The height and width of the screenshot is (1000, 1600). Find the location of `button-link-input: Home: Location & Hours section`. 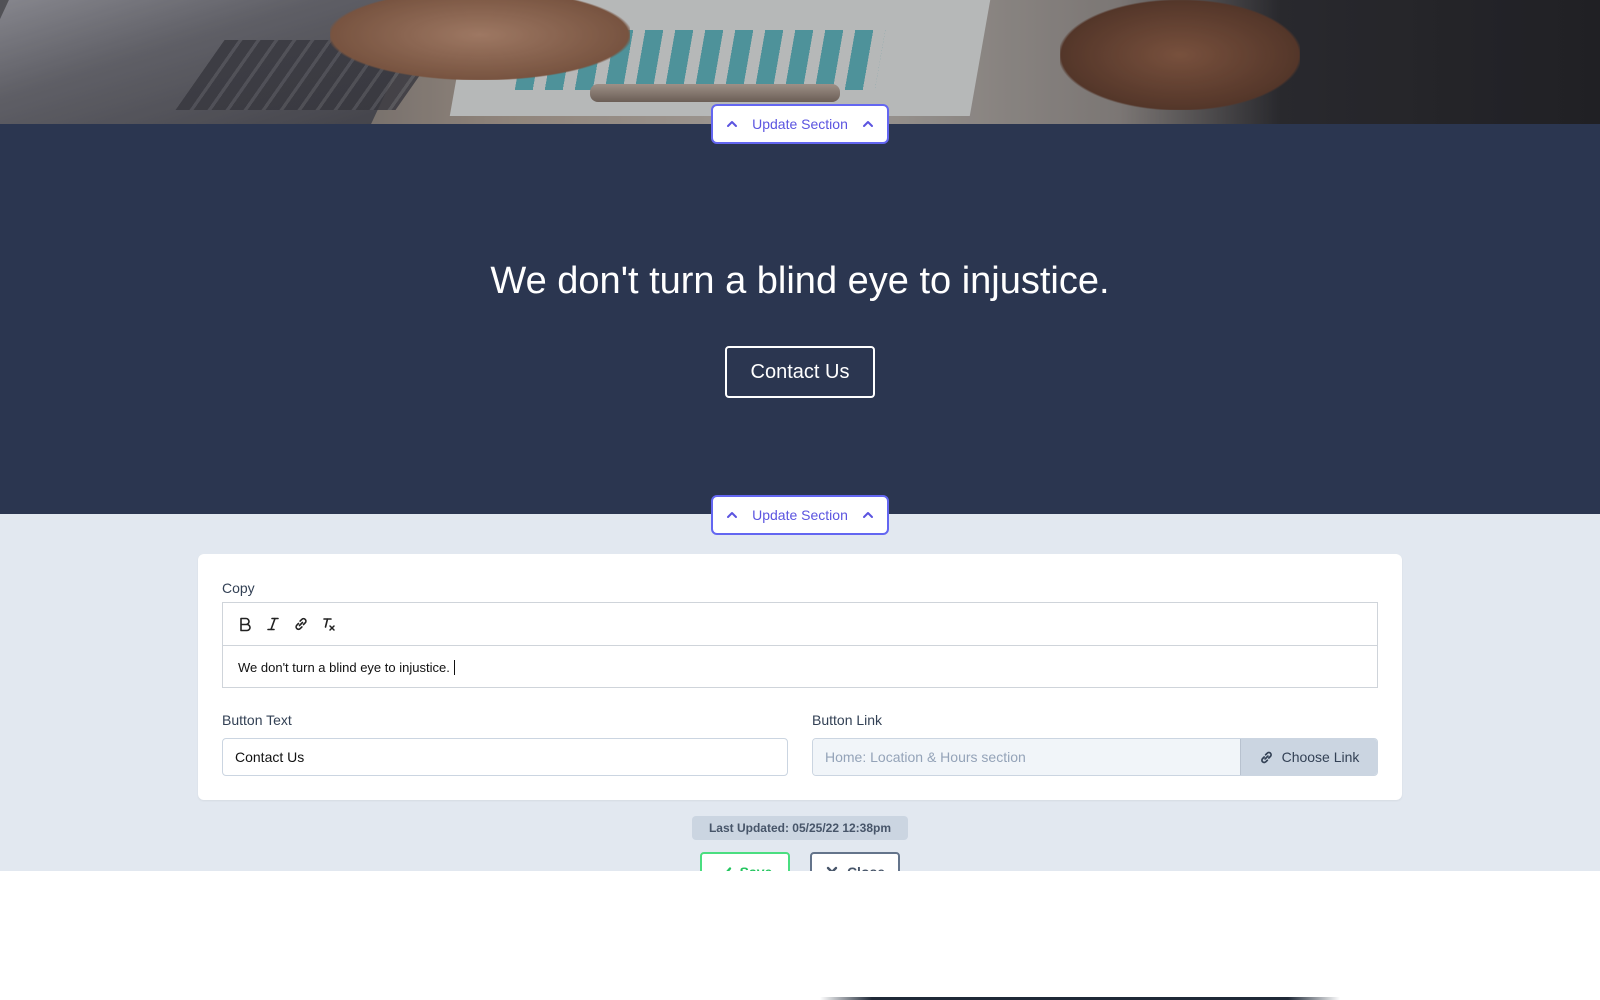

button-link-input: Home: Location & Hours section is located at coordinates (1026, 757).